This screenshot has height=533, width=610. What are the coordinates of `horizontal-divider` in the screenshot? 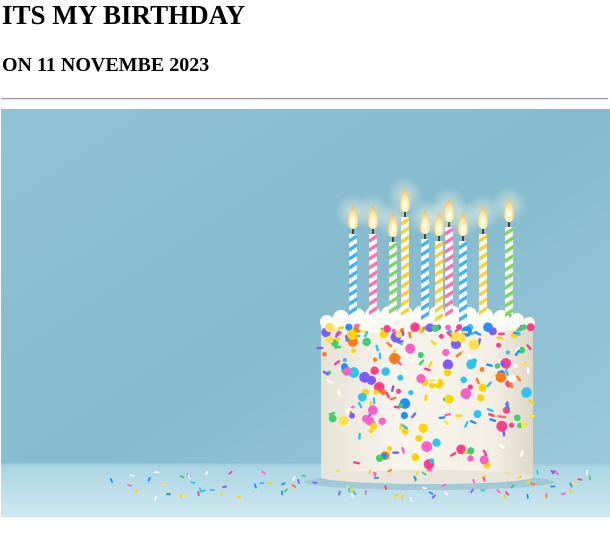 It's located at (304, 99).